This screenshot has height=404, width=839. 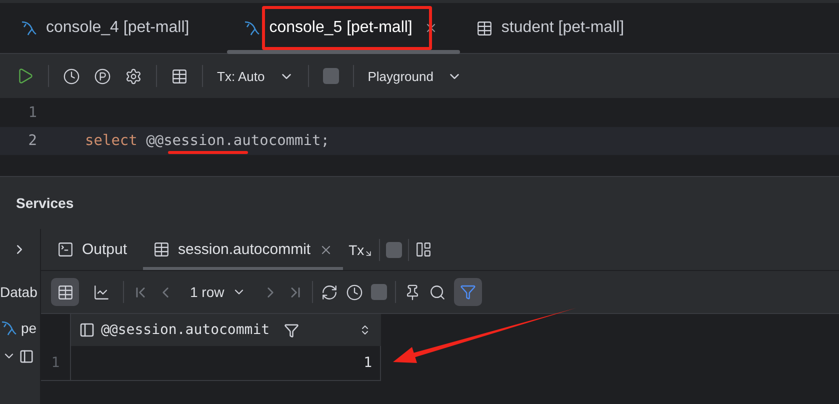 I want to click on transaction-dropdown: Tx: Auto, so click(x=255, y=76).